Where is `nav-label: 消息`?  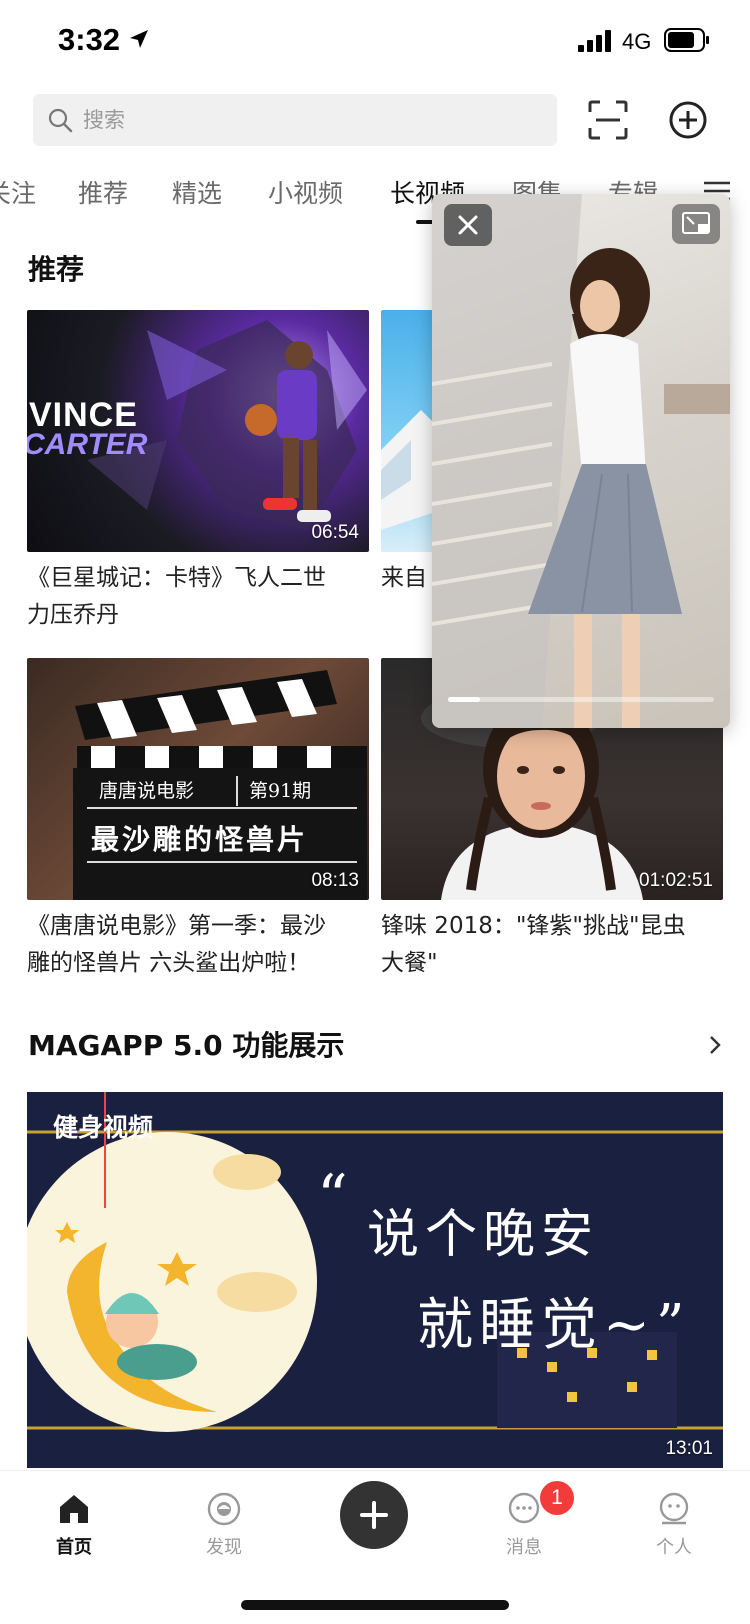
nav-label: 消息 is located at coordinates (524, 1547).